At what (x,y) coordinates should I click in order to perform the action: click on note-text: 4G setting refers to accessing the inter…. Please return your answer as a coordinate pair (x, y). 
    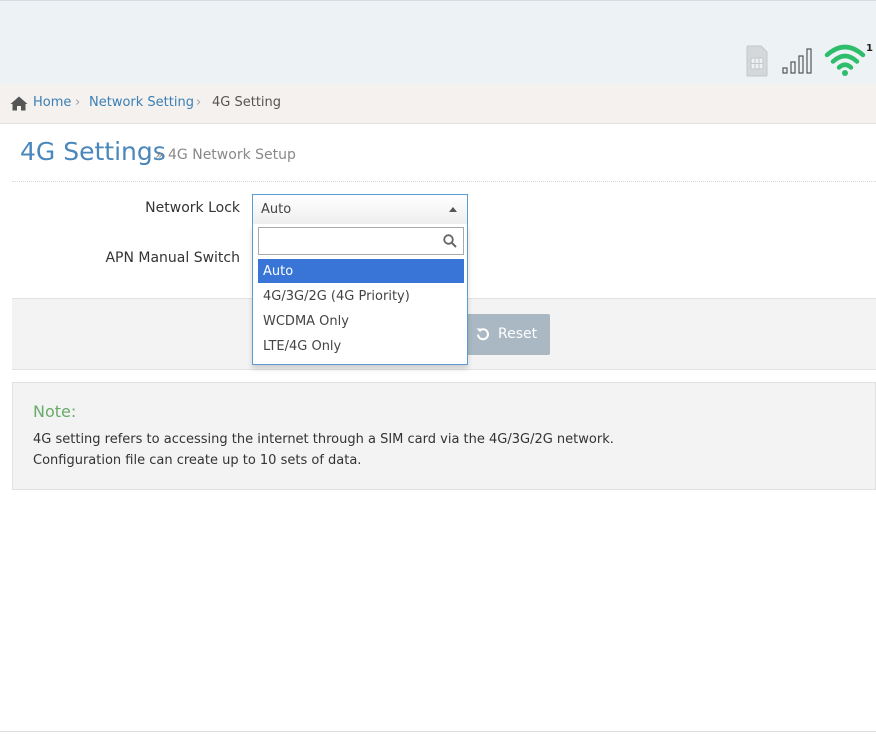
    Looking at the image, I should click on (323, 439).